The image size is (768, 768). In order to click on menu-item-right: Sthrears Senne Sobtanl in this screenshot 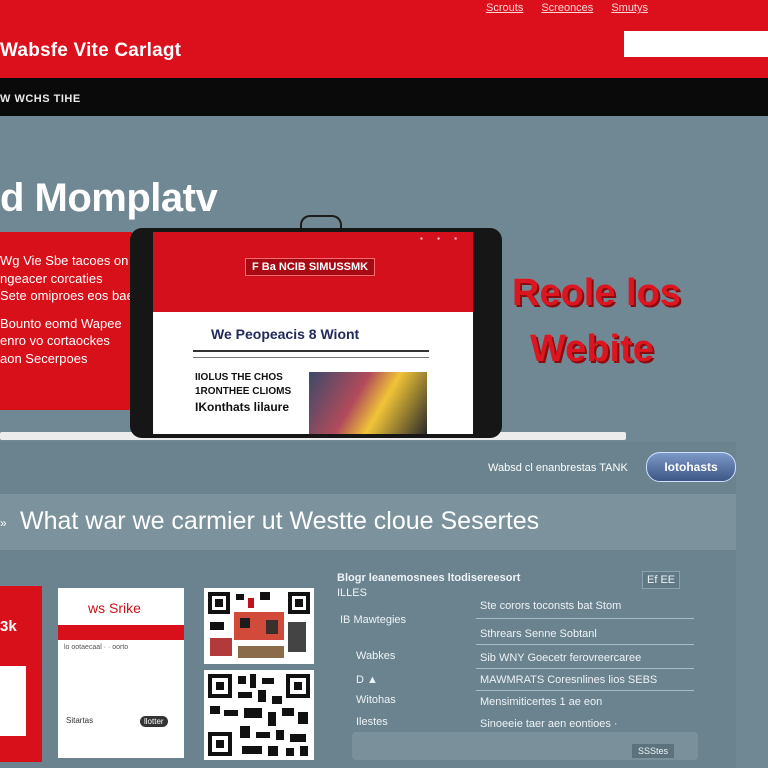, I will do `click(538, 634)`.